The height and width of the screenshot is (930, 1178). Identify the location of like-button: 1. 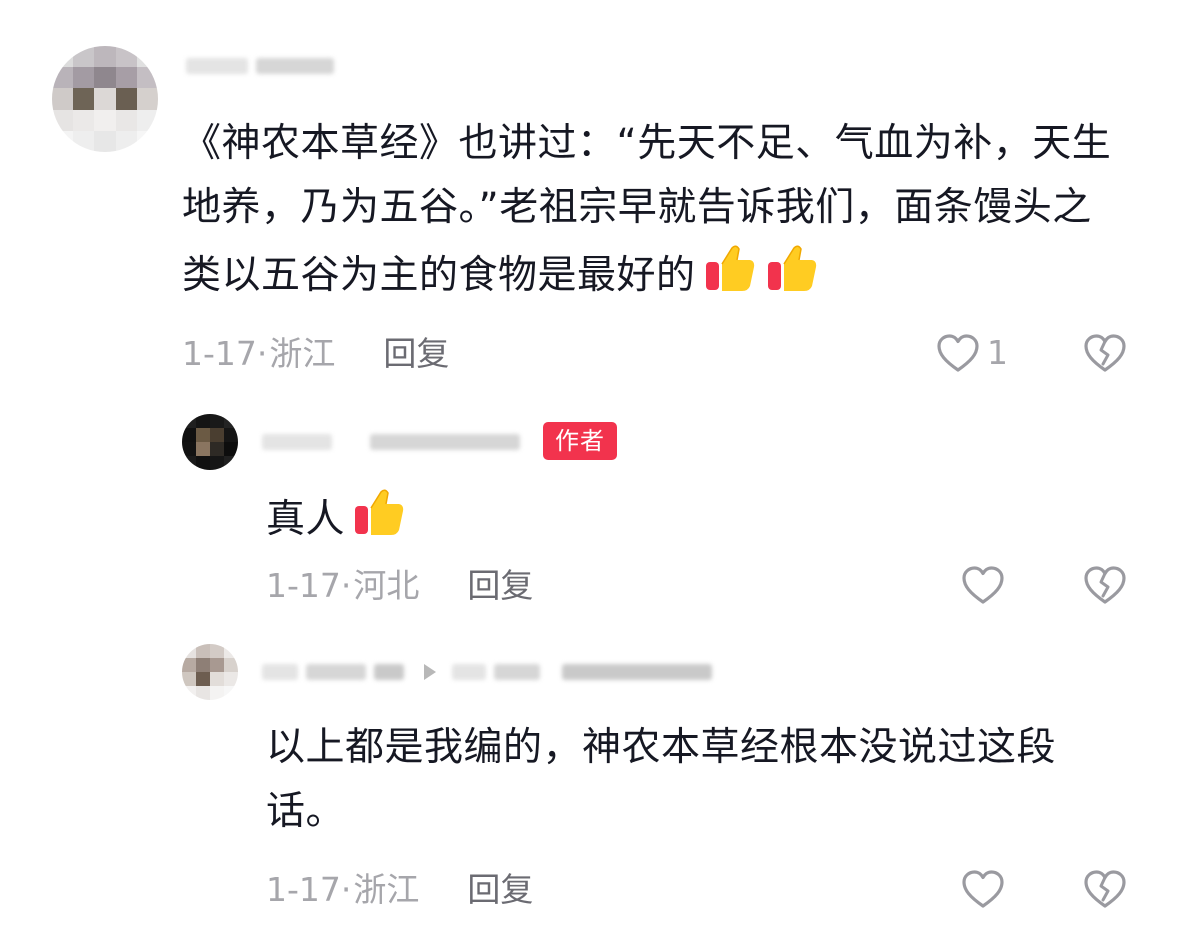
(971, 353).